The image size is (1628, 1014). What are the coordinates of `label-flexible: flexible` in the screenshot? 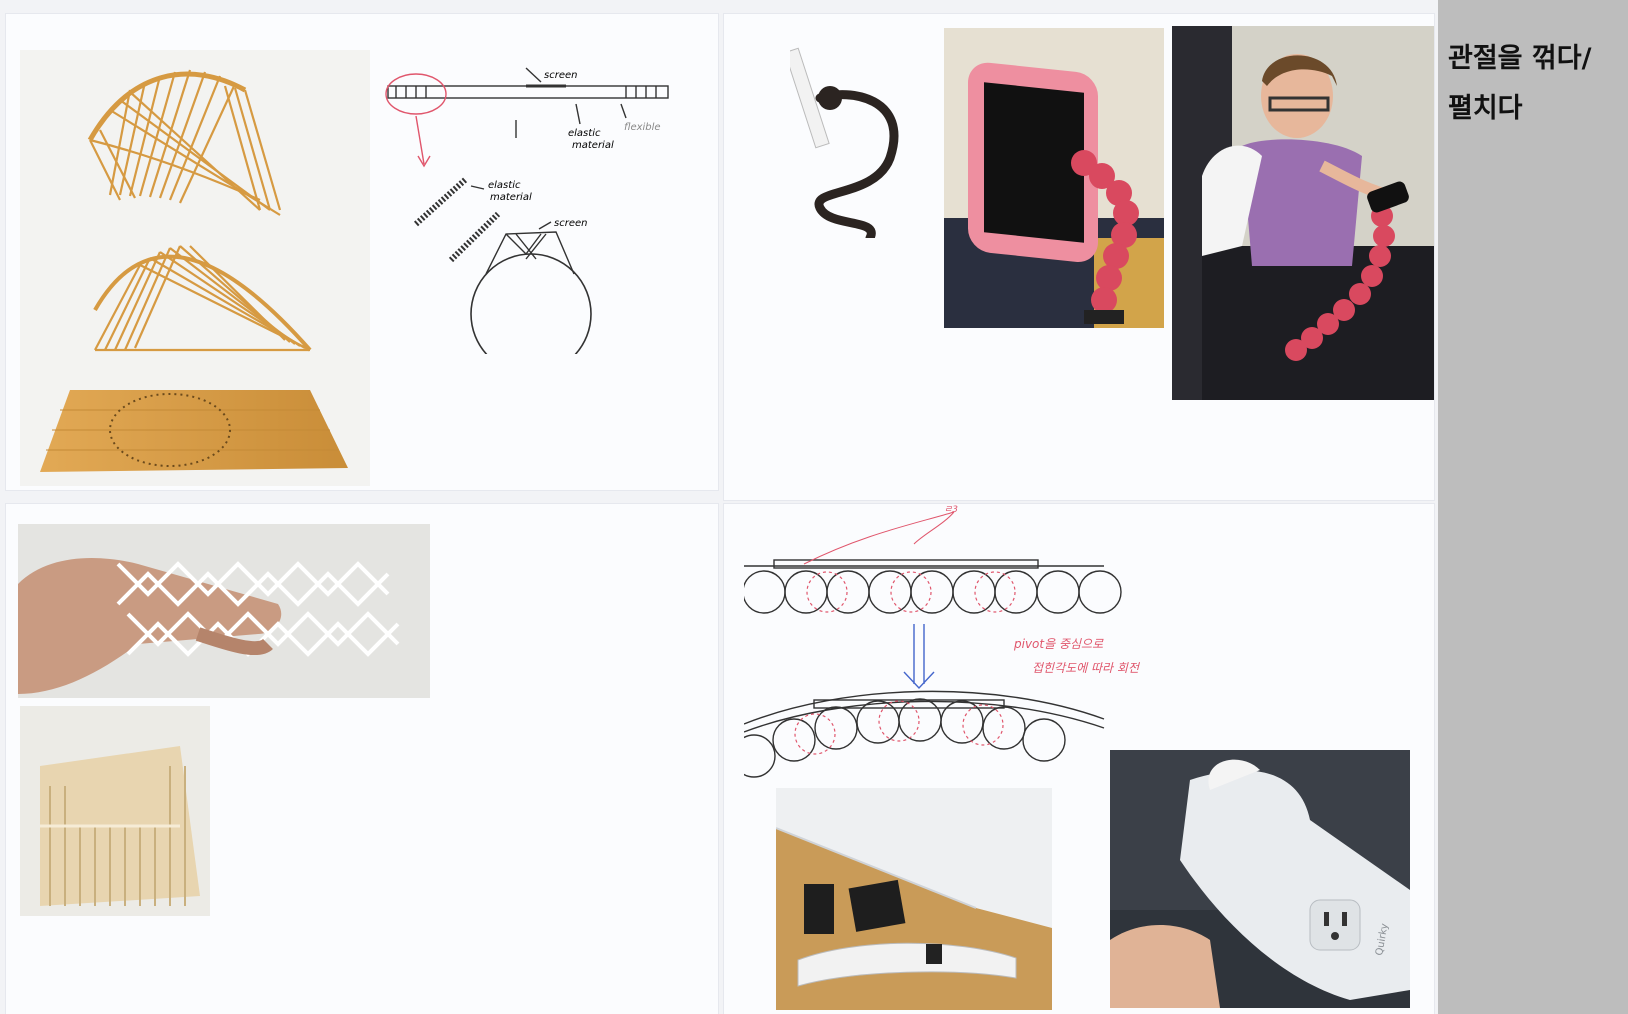 It's located at (642, 127).